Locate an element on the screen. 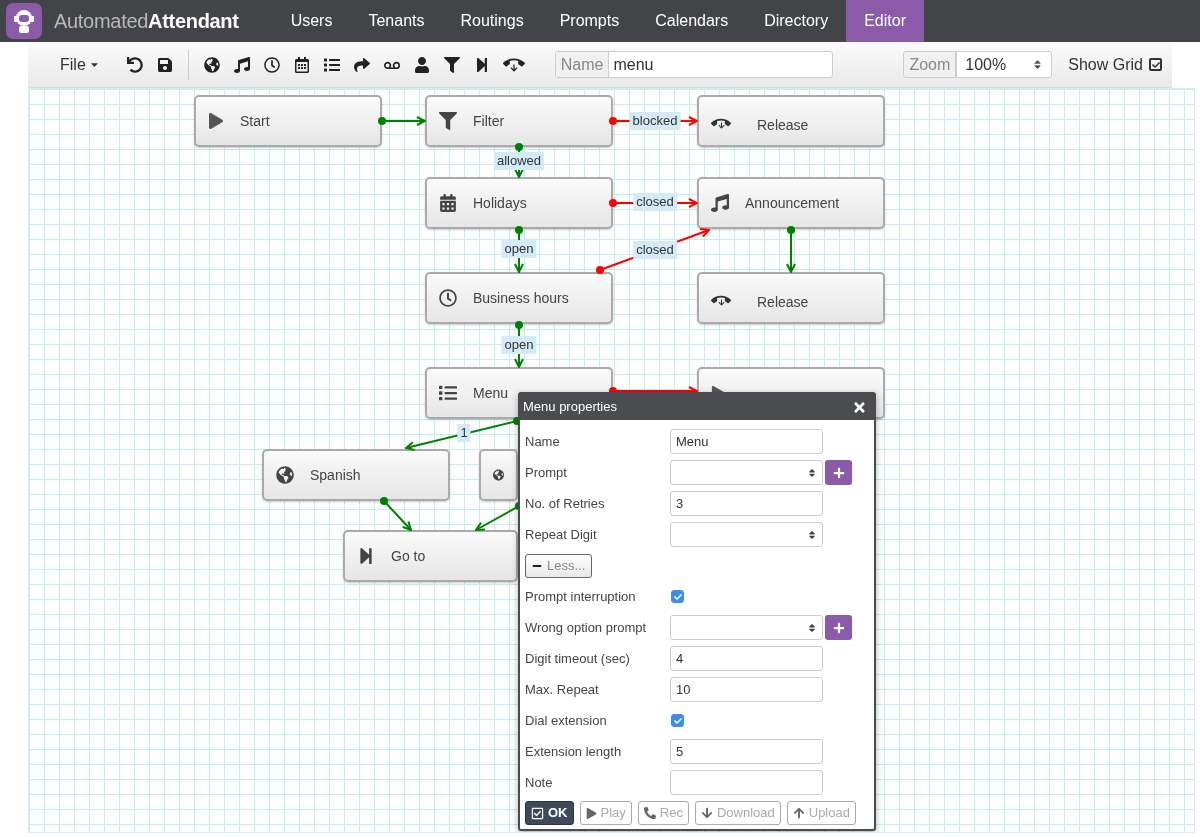  app-name: AutomatedAttendant is located at coordinates (146, 21).